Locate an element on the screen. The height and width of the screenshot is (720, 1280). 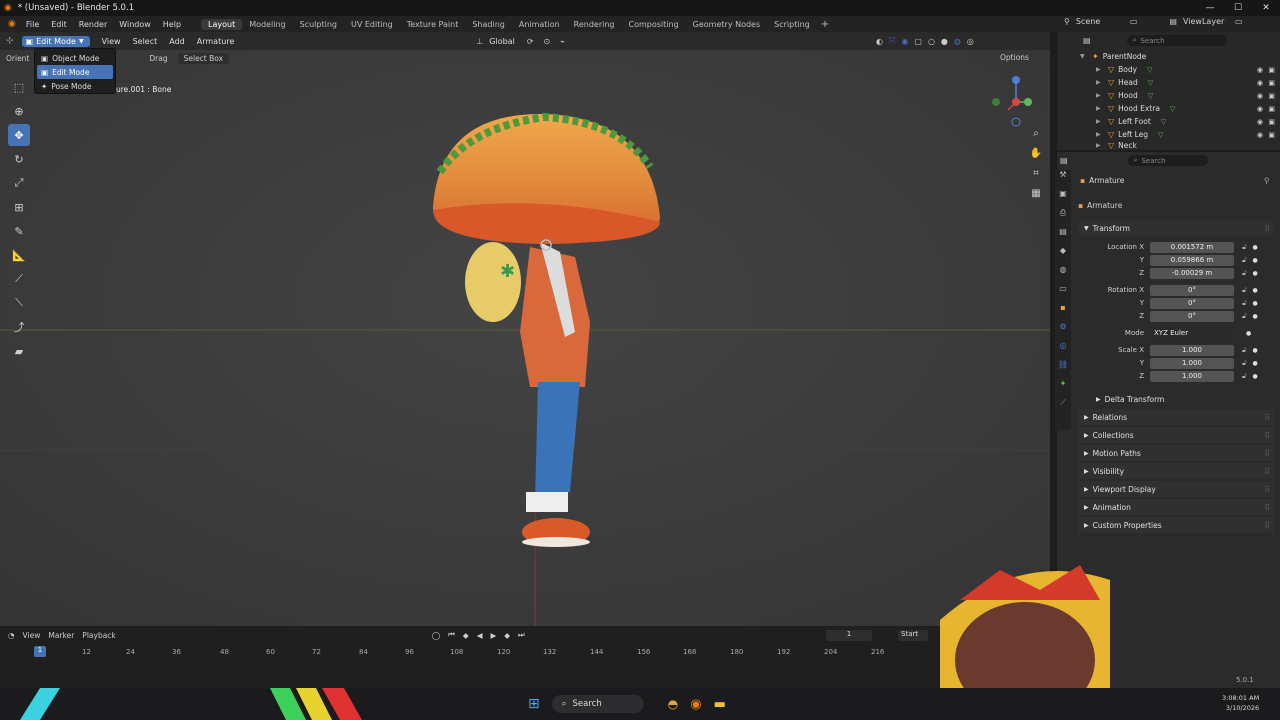
move-tool-icon: ✥ is located at coordinates (19, 135).